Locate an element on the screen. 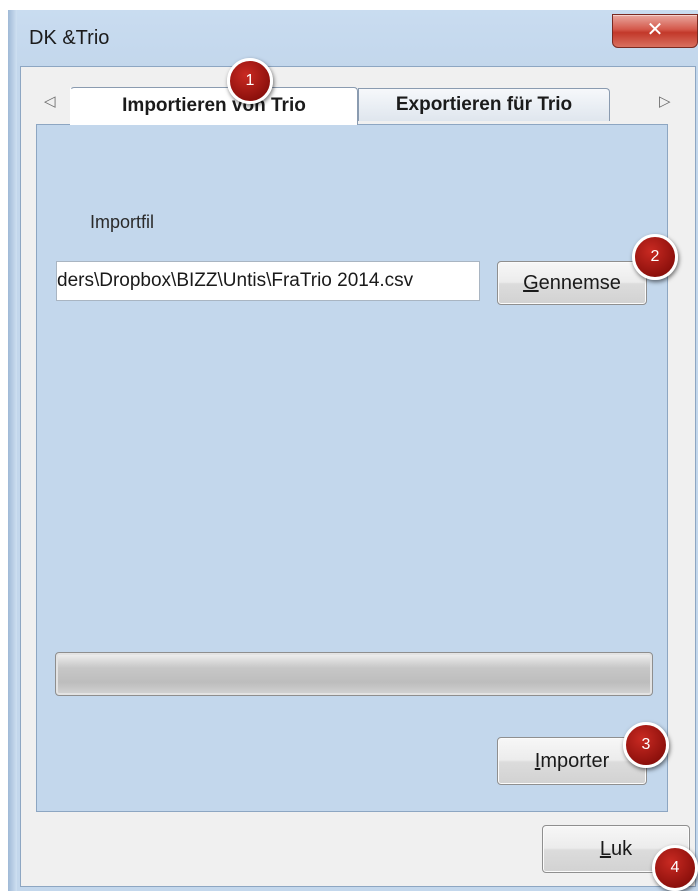  tab-label: Importieren von Trio is located at coordinates (214, 105).